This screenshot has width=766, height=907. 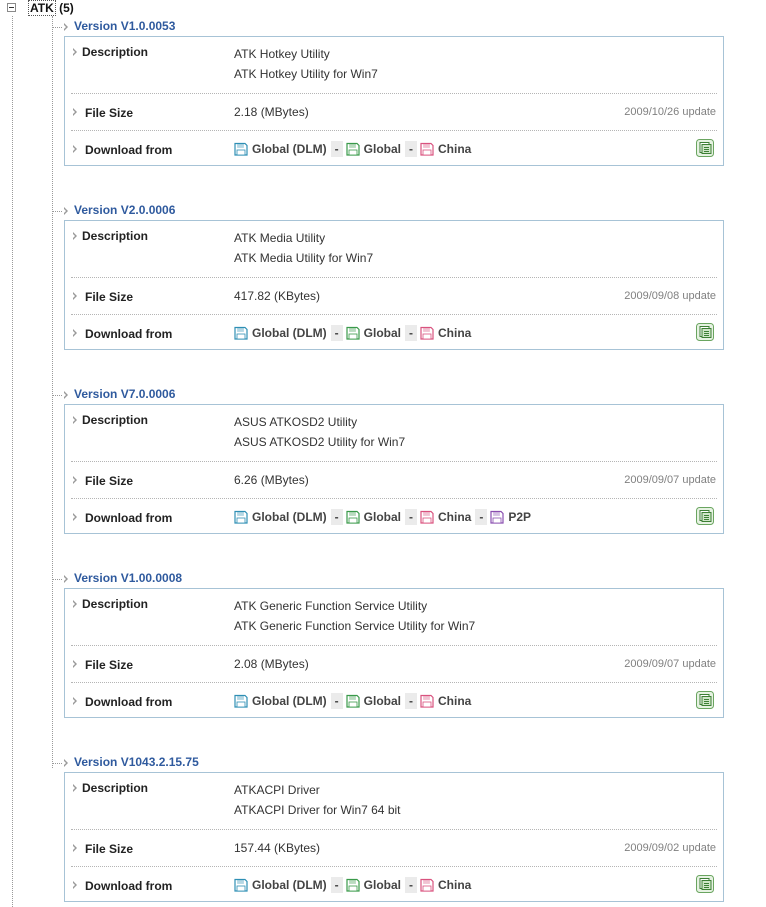 I want to click on tree-root-count: (5), so click(x=66, y=8).